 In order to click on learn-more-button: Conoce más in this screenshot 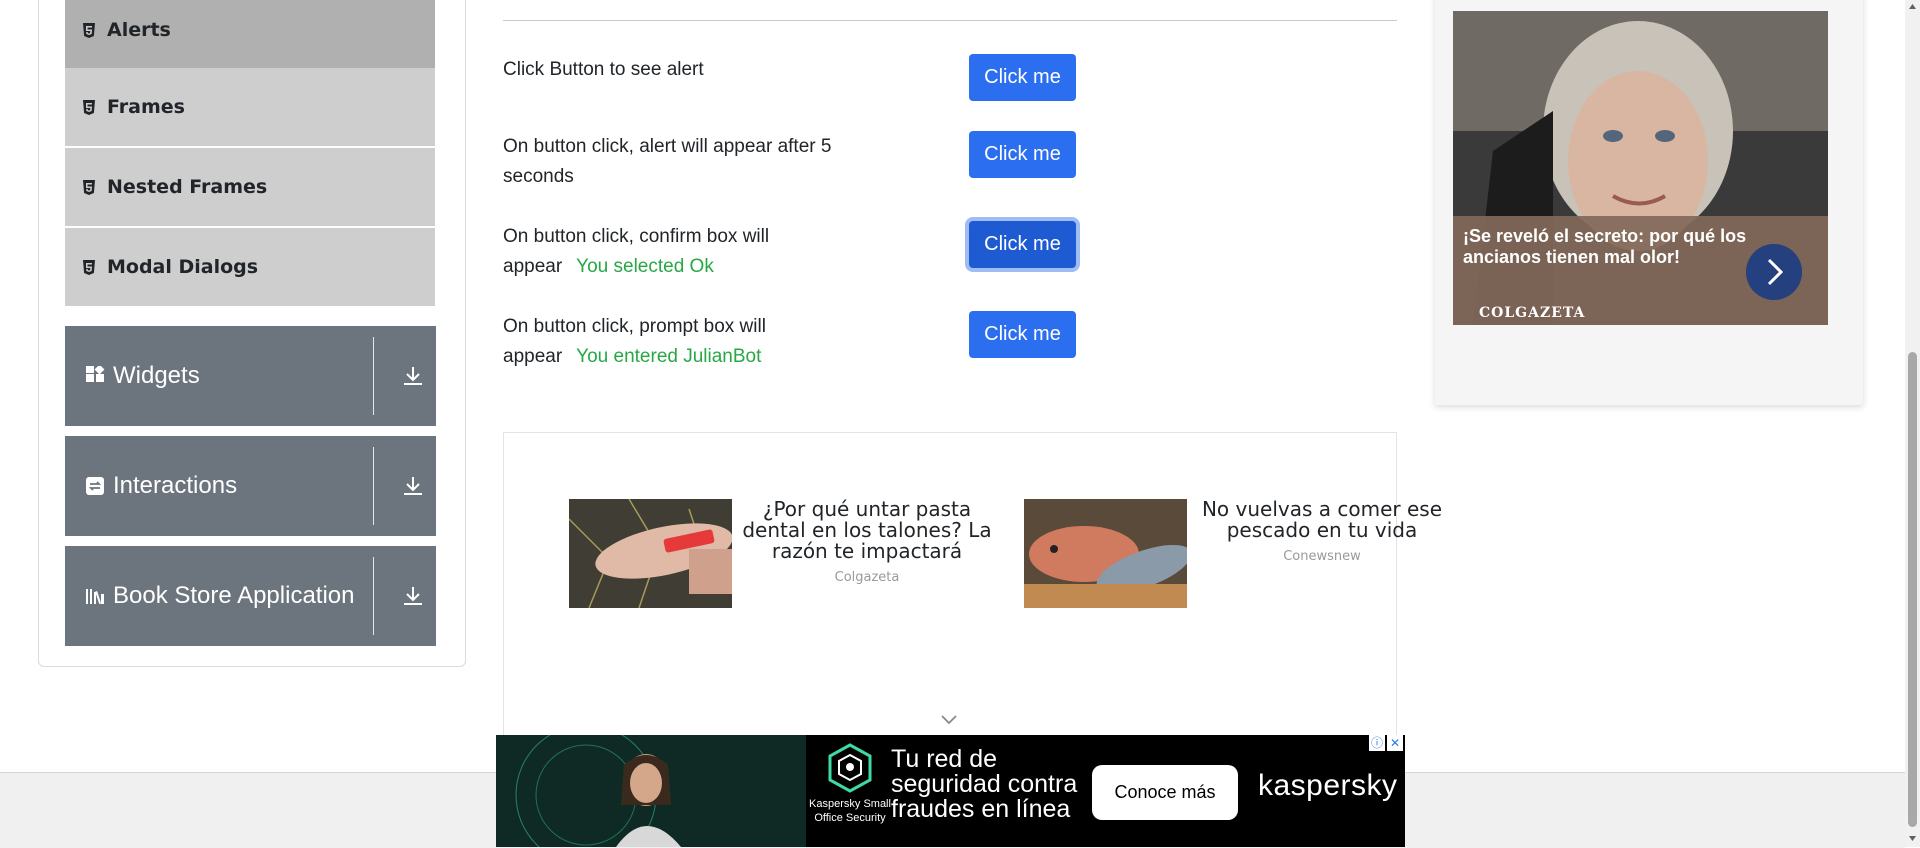, I will do `click(1165, 792)`.